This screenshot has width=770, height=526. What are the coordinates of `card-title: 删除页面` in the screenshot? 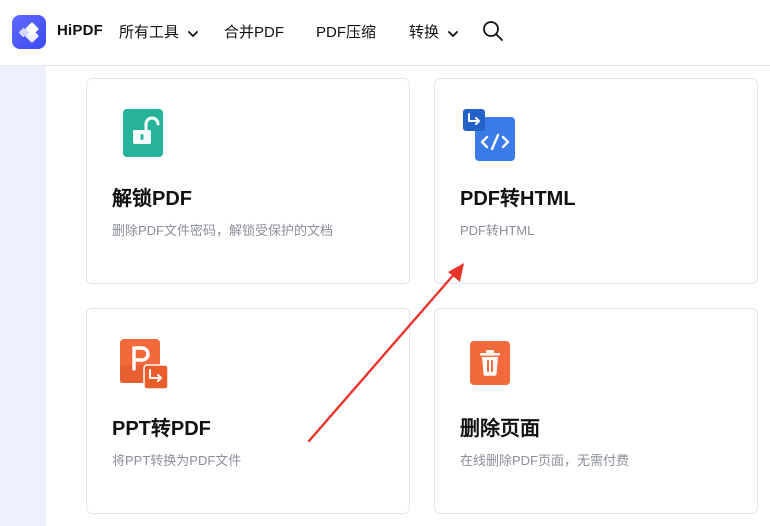 It's located at (500, 429).